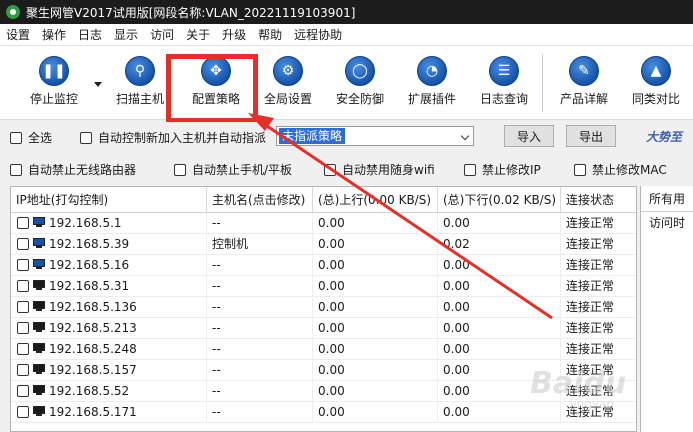 The height and width of the screenshot is (432, 693). What do you see at coordinates (89, 391) in the screenshot?
I see `ip-address: 192.168.5.52` at bounding box center [89, 391].